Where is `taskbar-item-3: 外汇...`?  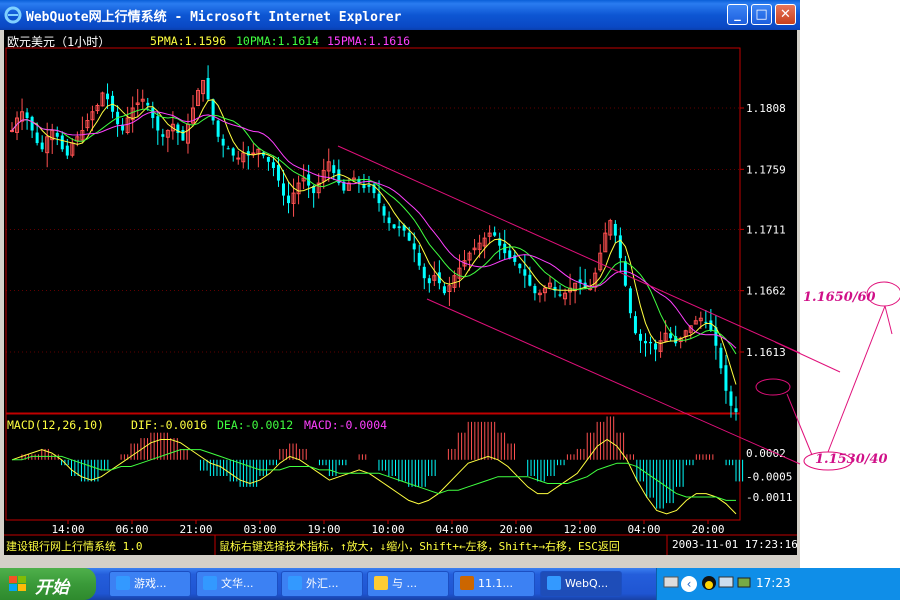
taskbar-item-3: 外汇... is located at coordinates (322, 584).